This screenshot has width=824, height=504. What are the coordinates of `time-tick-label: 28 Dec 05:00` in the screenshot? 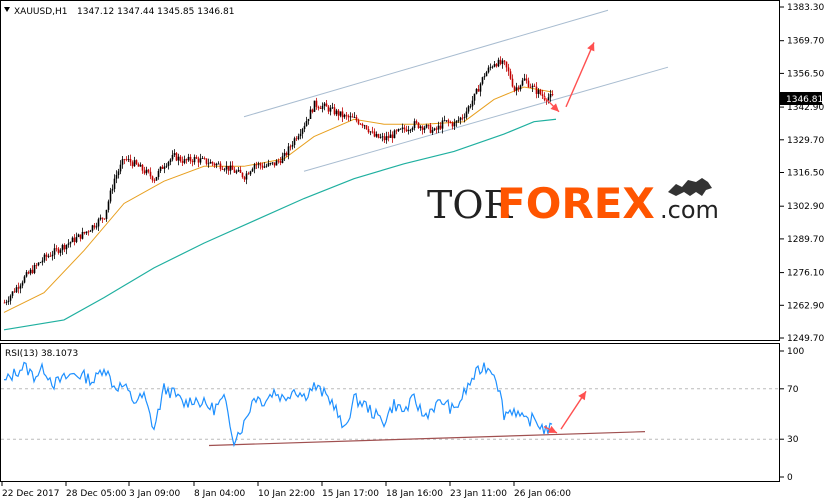 It's located at (96, 494).